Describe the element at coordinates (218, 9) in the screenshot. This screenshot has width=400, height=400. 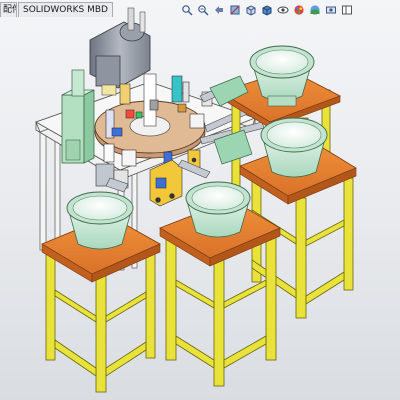
I see `previous-view-icon` at that location.